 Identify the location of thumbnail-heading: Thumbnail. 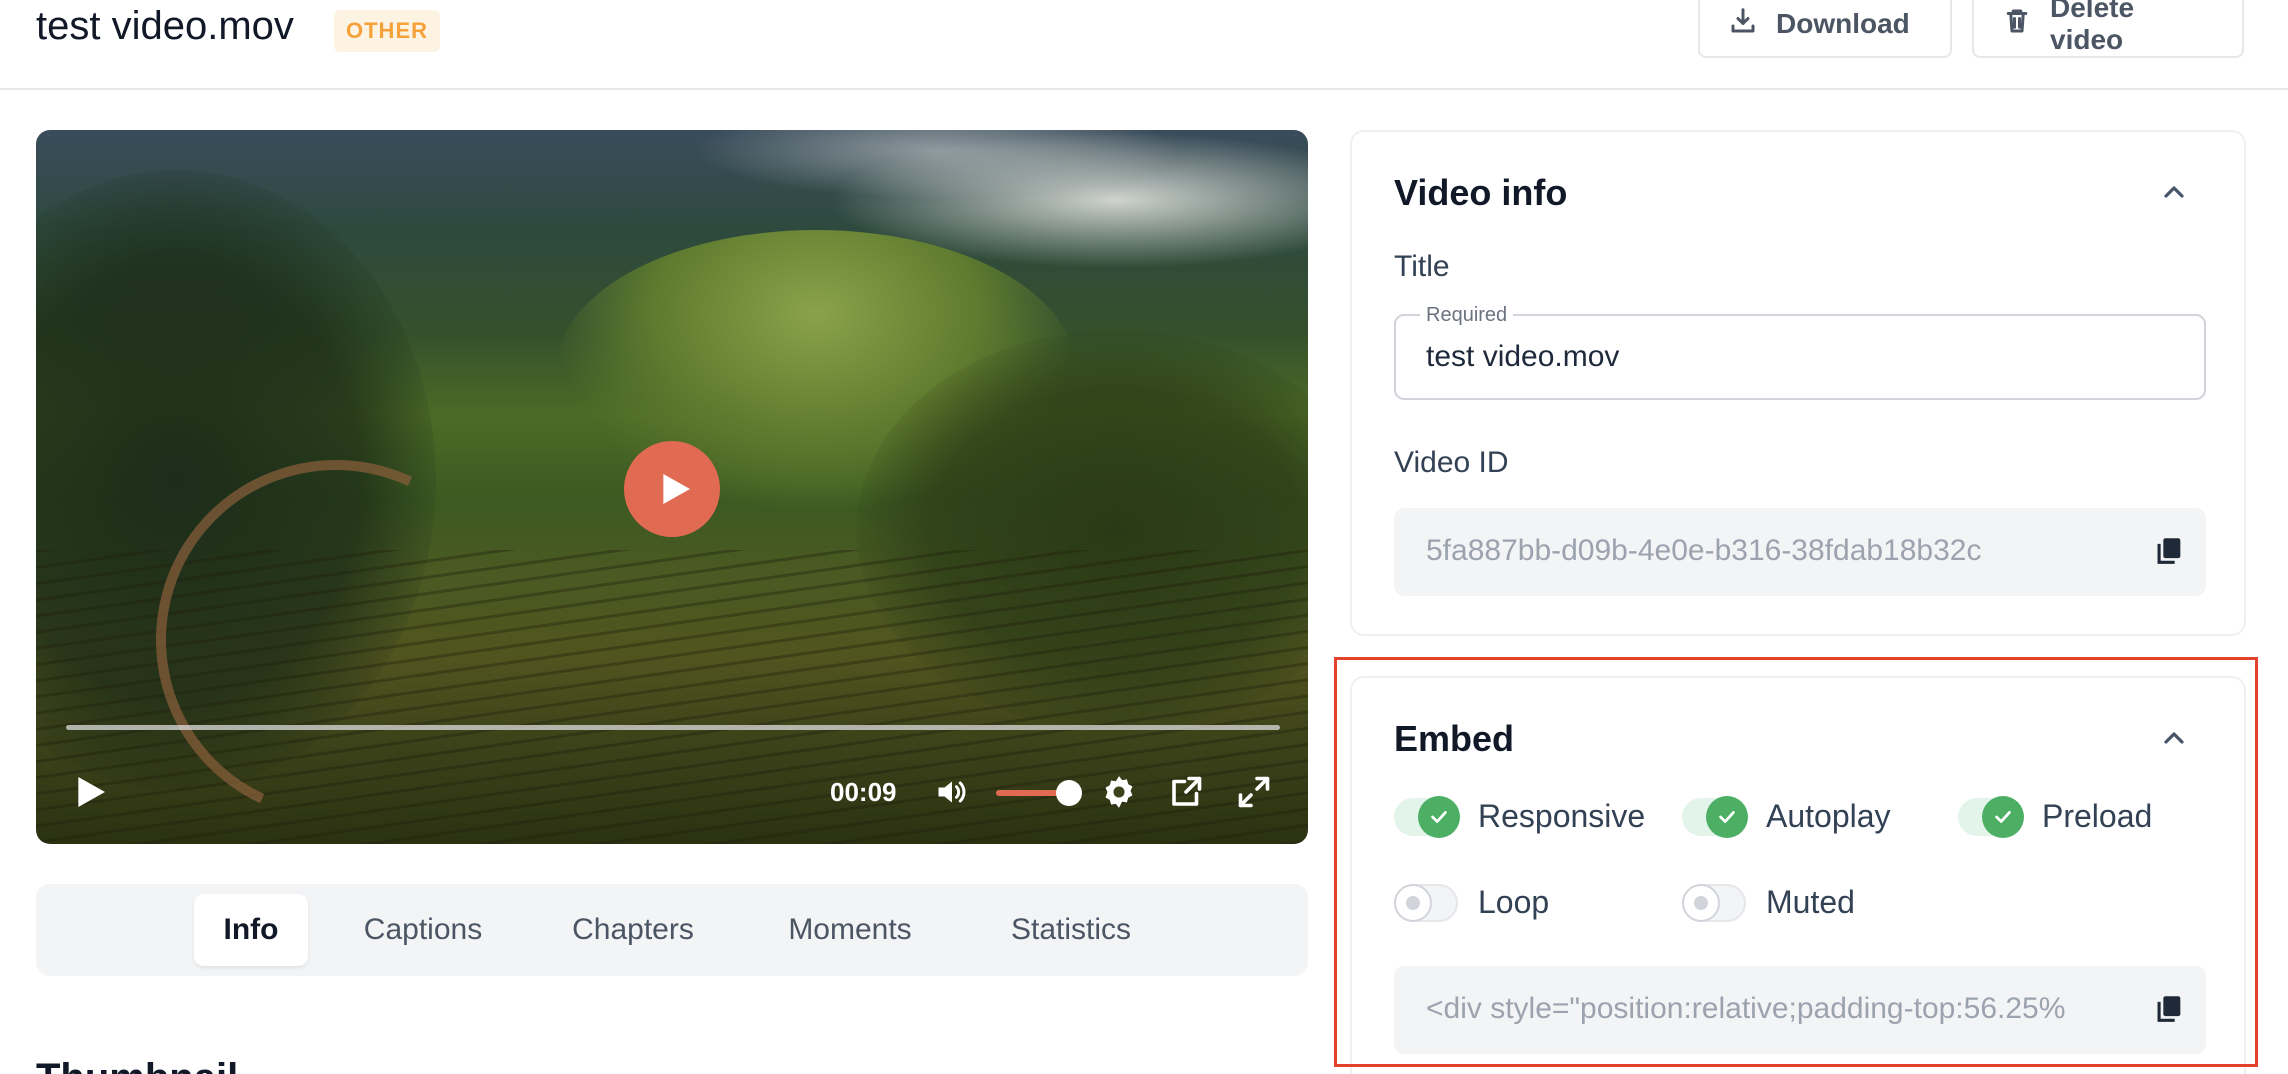
(137, 1065).